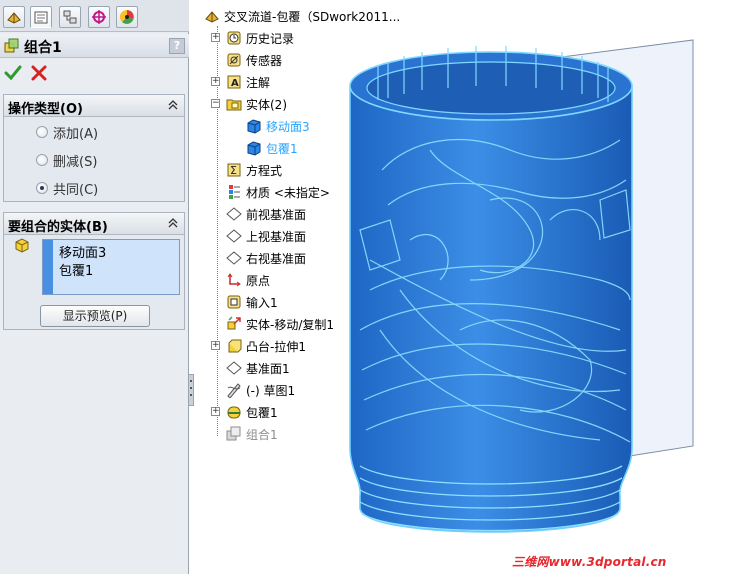 The image size is (734, 574). Describe the element at coordinates (217, 231) in the screenshot. I see `tree-guide-line` at that location.